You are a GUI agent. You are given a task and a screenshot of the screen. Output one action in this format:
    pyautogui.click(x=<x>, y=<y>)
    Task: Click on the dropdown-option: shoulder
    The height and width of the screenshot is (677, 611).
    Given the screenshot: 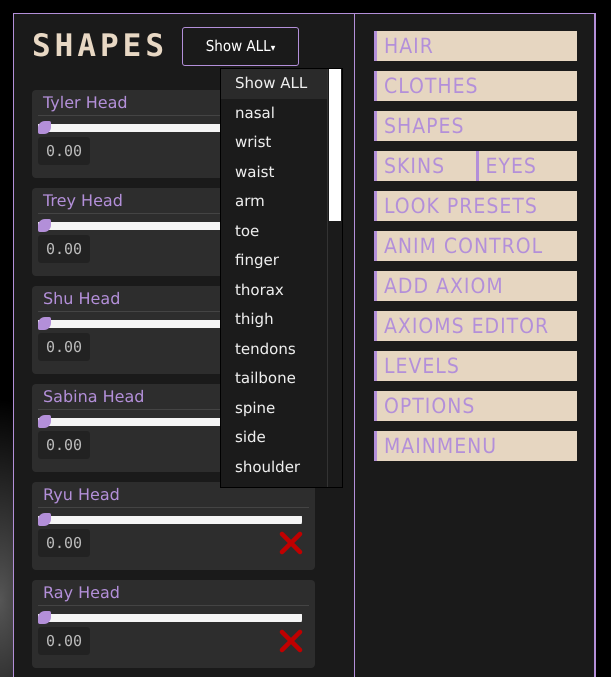 What is the action you would take?
    pyautogui.click(x=274, y=467)
    